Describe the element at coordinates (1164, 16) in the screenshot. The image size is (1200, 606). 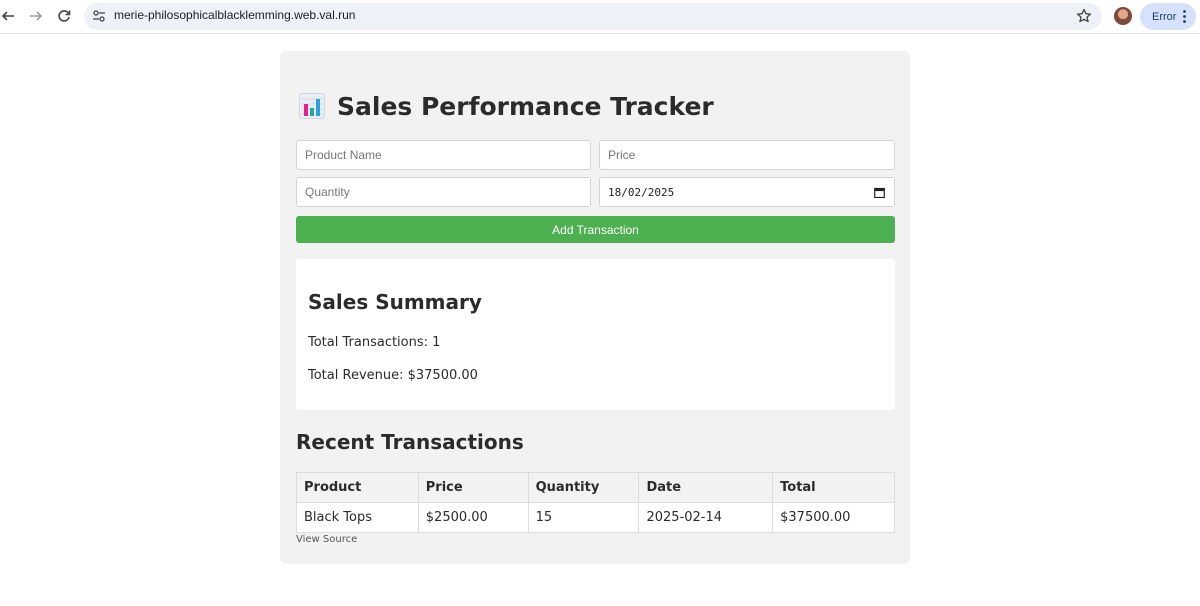
I see `error-label: Error` at that location.